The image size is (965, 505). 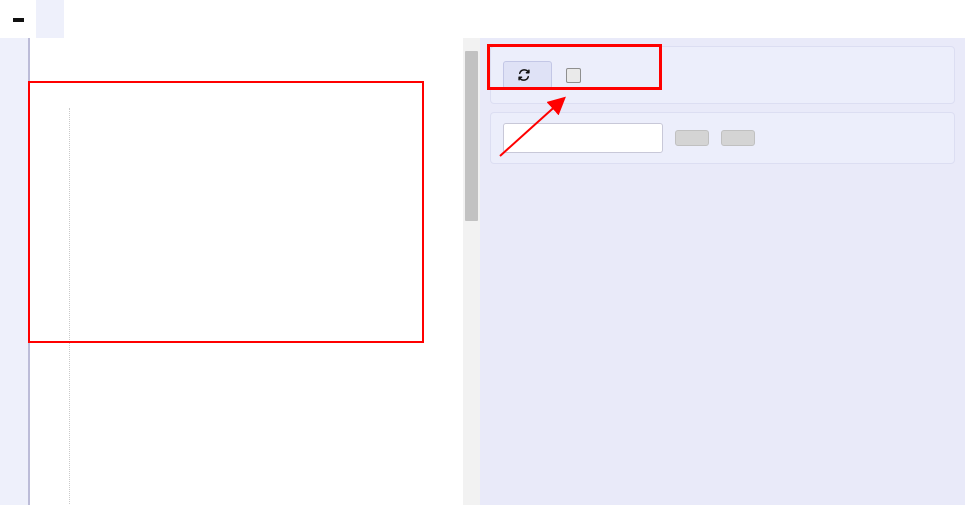 What do you see at coordinates (738, 138) in the screenshot?
I see `publish-on-swarm-button` at bounding box center [738, 138].